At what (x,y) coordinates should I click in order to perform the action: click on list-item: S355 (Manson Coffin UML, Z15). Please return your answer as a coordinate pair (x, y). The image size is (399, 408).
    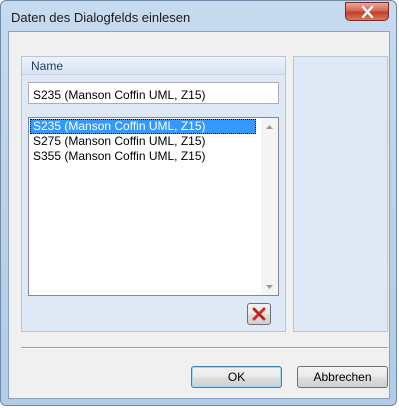
    Looking at the image, I should click on (143, 156).